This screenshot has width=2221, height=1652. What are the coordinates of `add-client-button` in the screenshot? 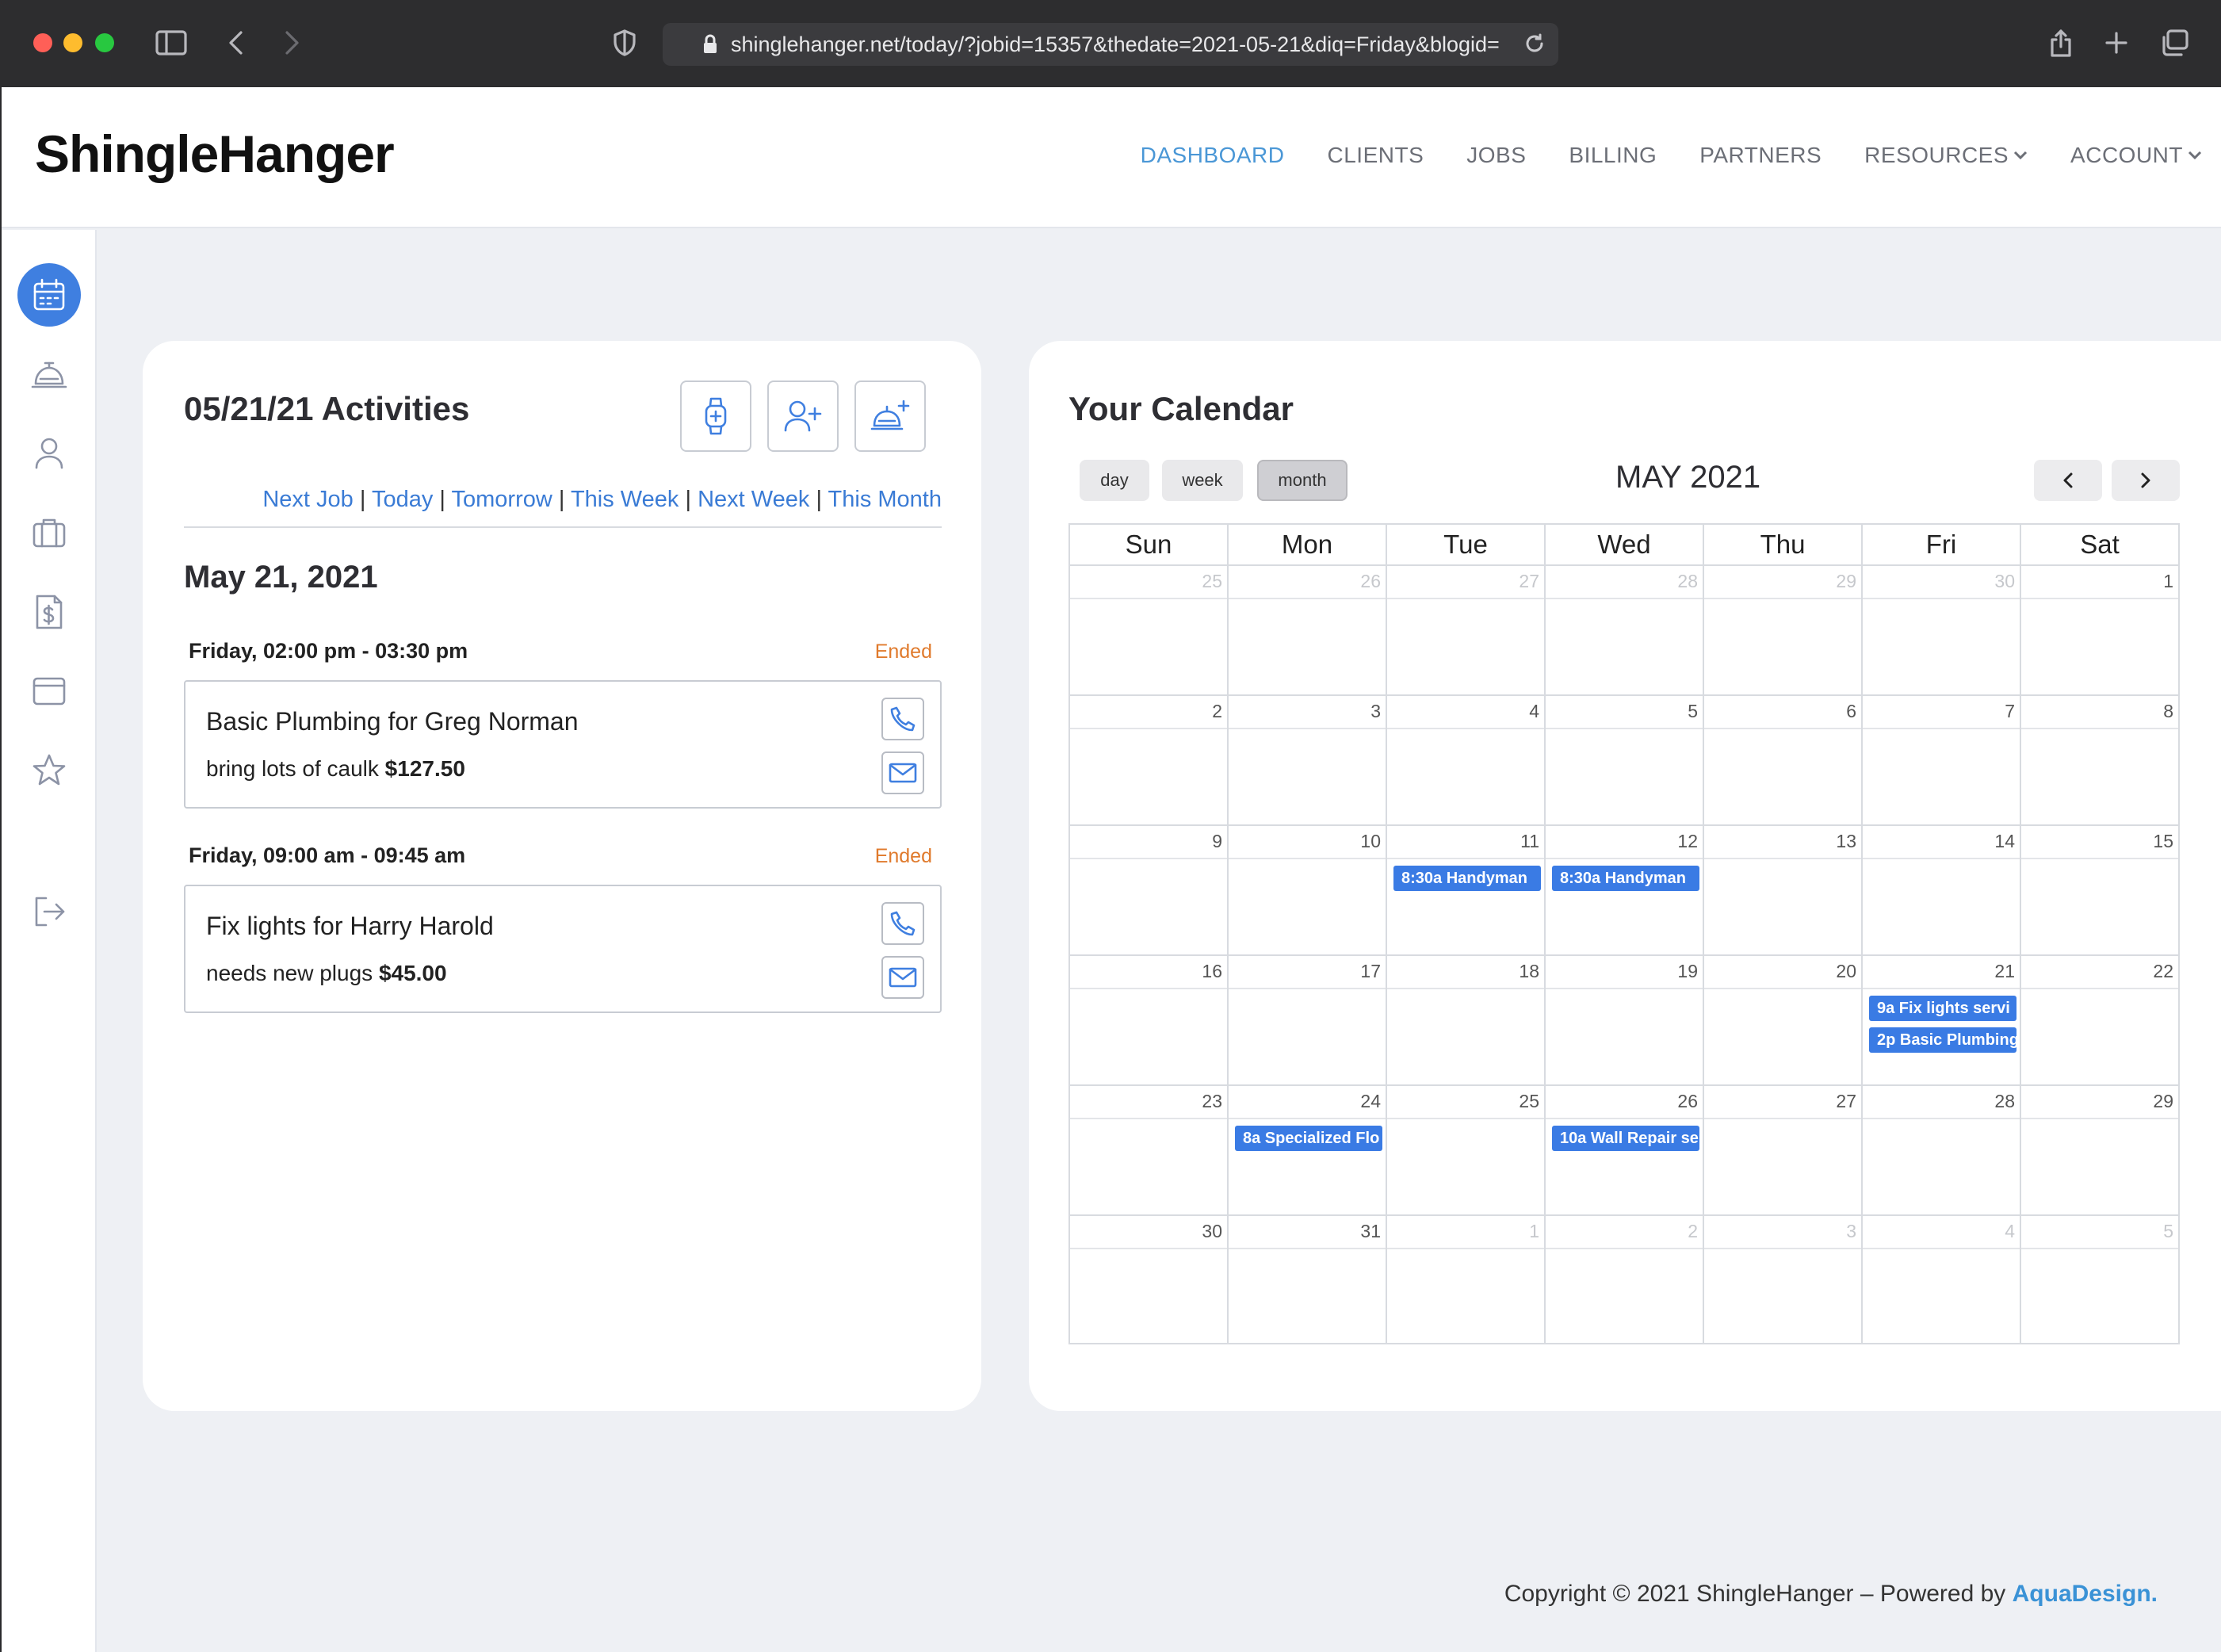 It's located at (803, 416).